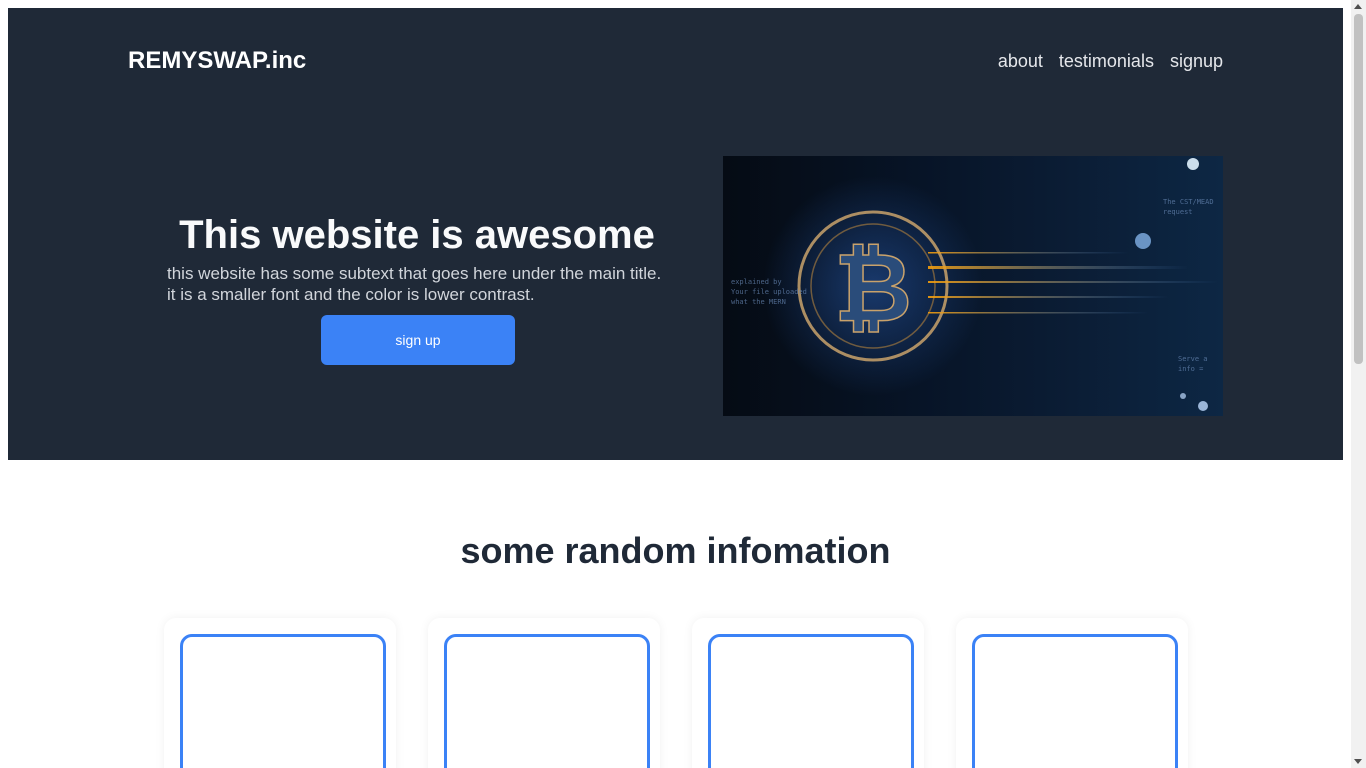 This screenshot has width=1366, height=768. Describe the element at coordinates (417, 235) in the screenshot. I see `hero-title: This website is awesome` at that location.